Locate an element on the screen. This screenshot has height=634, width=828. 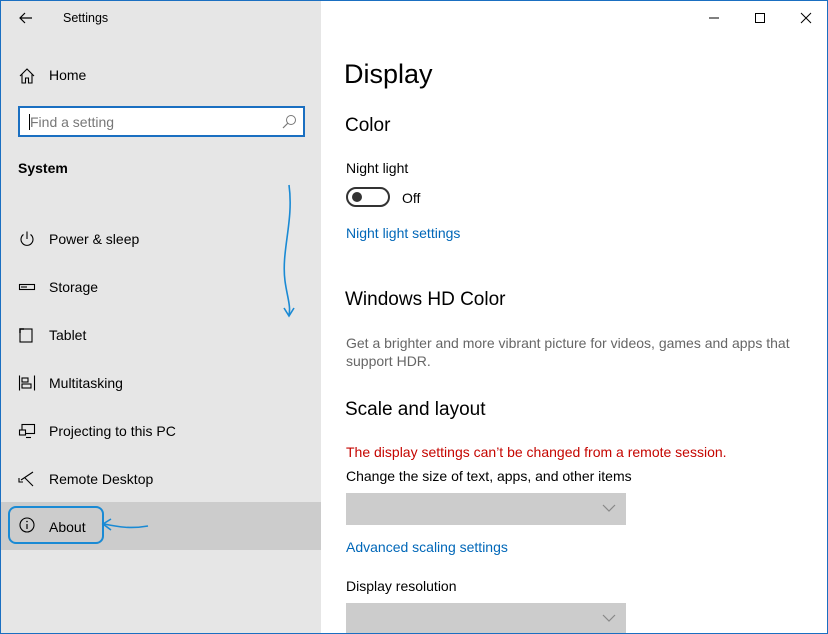
minimize-button is located at coordinates (714, 17).